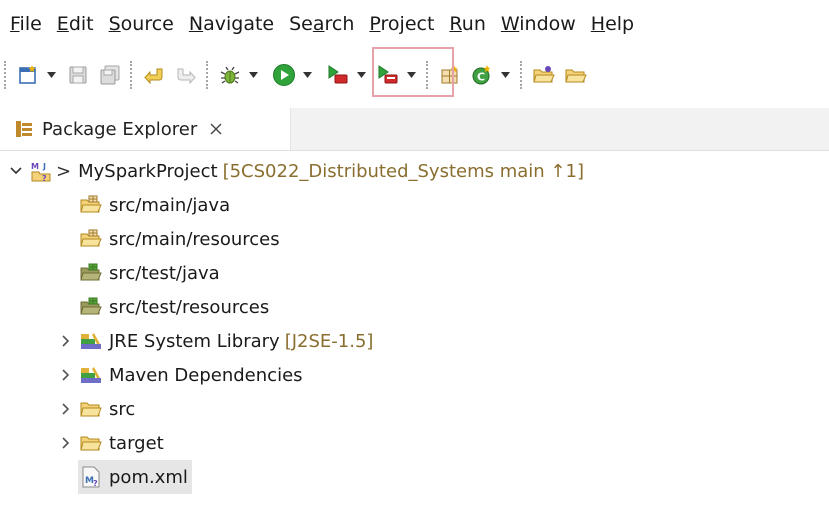  Describe the element at coordinates (26, 24) in the screenshot. I see `menu-file: File` at that location.